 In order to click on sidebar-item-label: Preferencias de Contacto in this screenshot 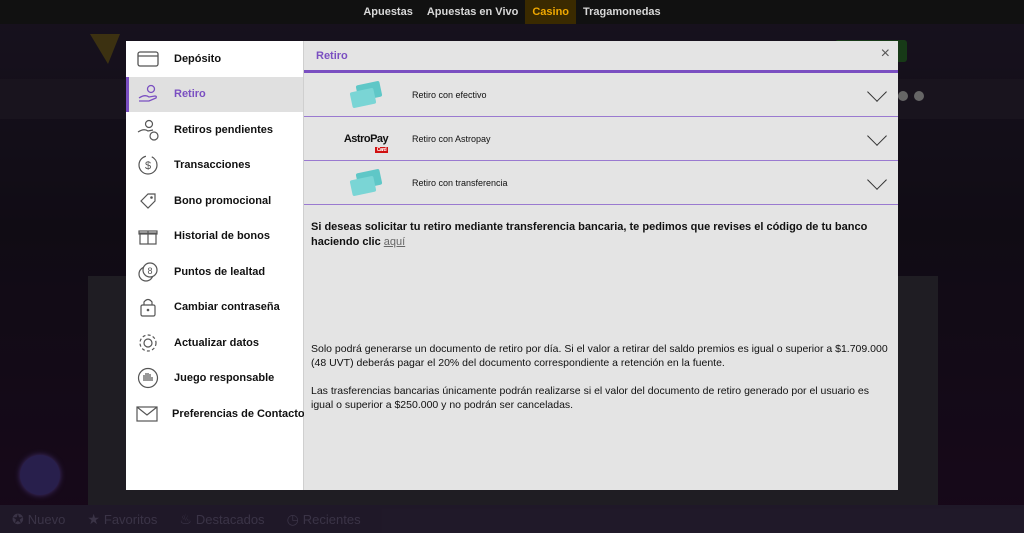, I will do `click(238, 413)`.